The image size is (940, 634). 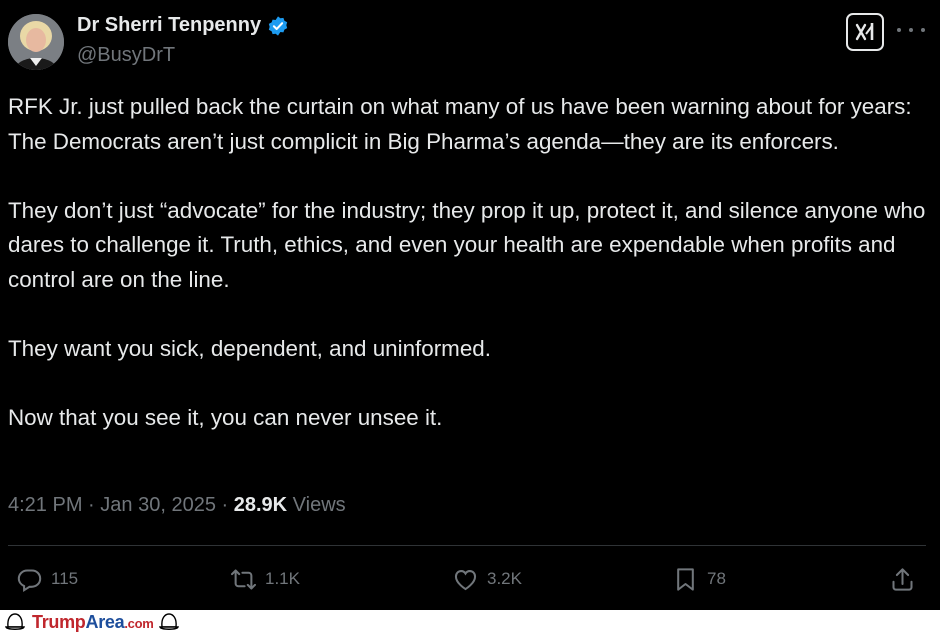 What do you see at coordinates (319, 505) in the screenshot?
I see `views-label: Views` at bounding box center [319, 505].